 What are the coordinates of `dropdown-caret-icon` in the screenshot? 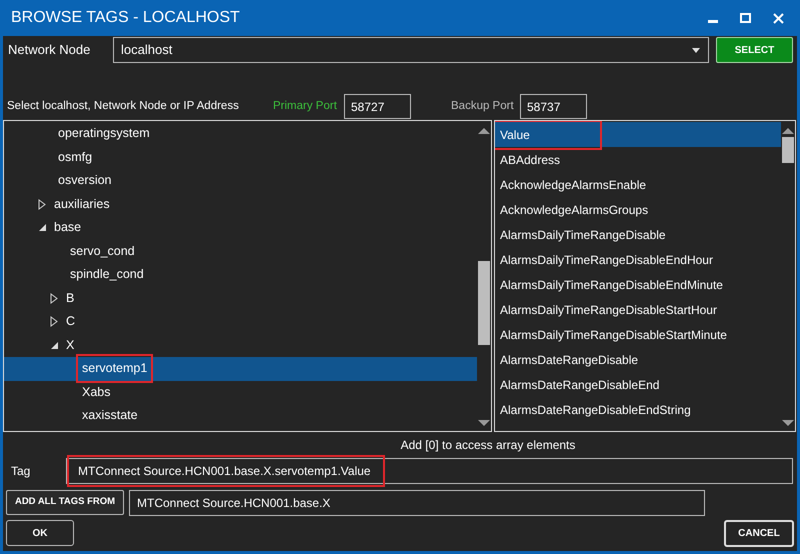 It's located at (696, 50).